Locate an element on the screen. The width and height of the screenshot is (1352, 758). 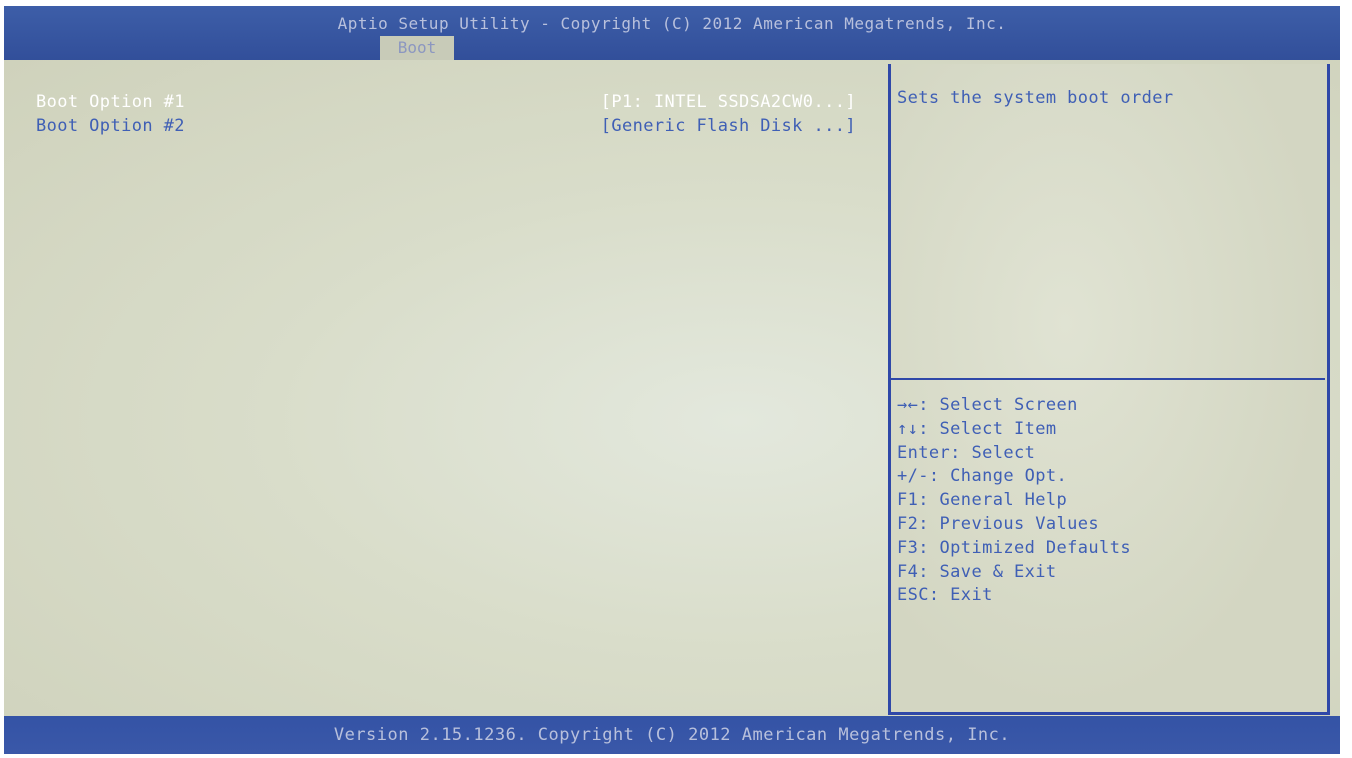
help-pane-bottom-border is located at coordinates (1109, 713).